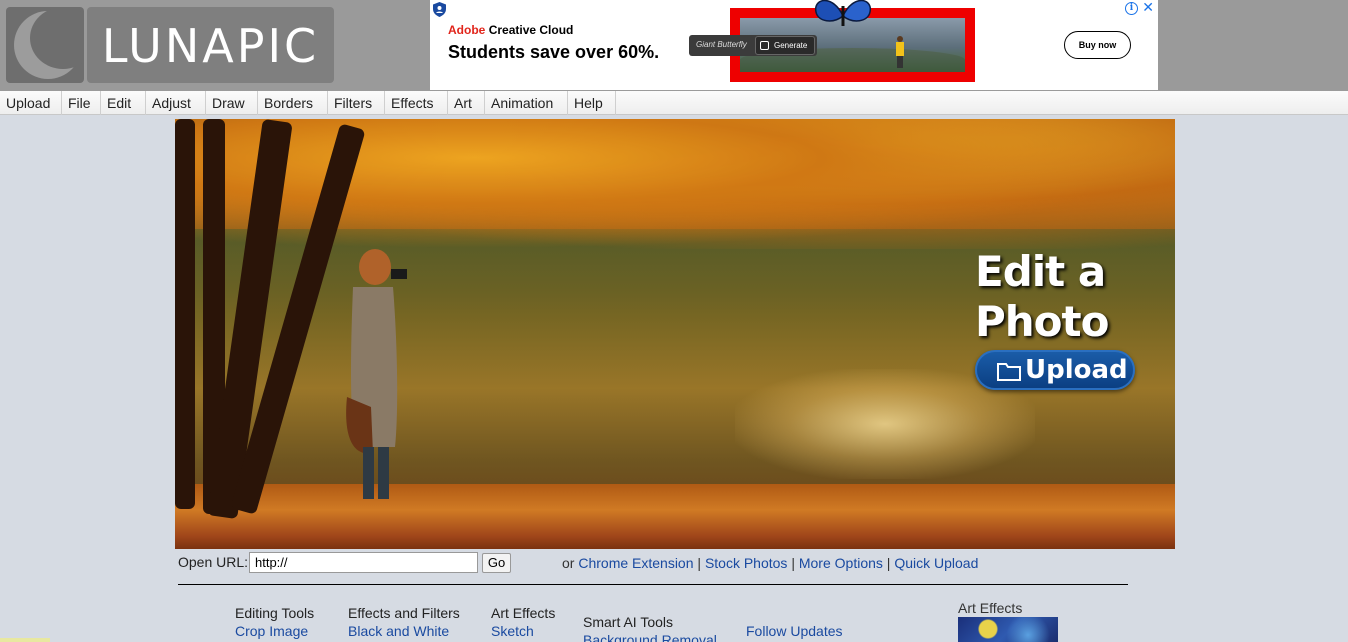  I want to click on menu-art: Art, so click(466, 103).